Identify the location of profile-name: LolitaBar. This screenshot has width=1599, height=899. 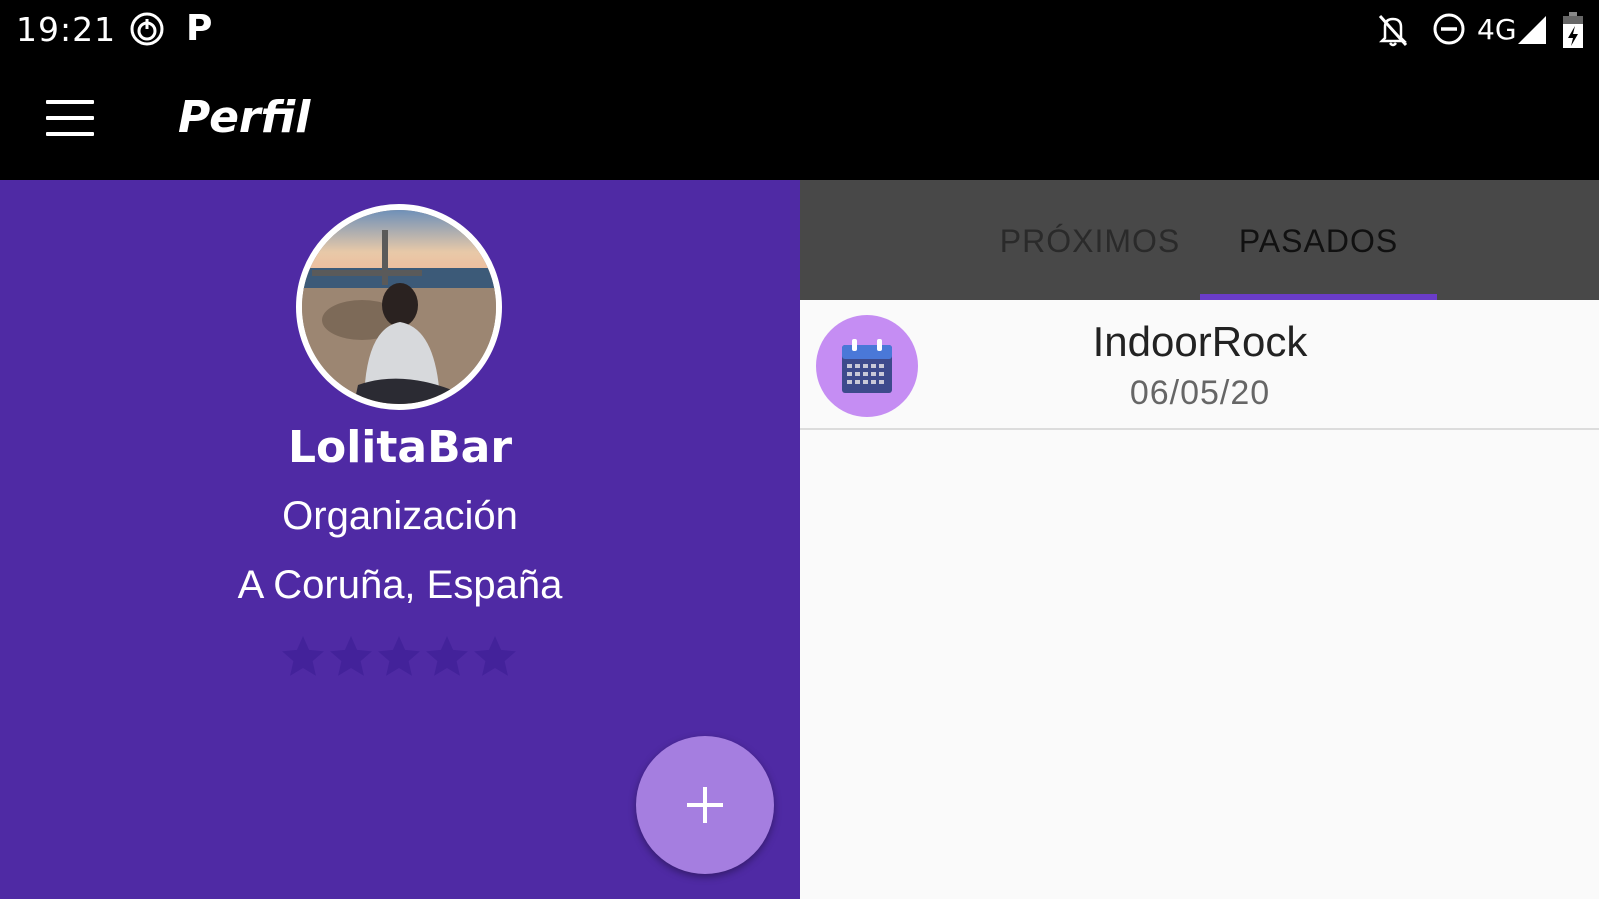
(400, 447).